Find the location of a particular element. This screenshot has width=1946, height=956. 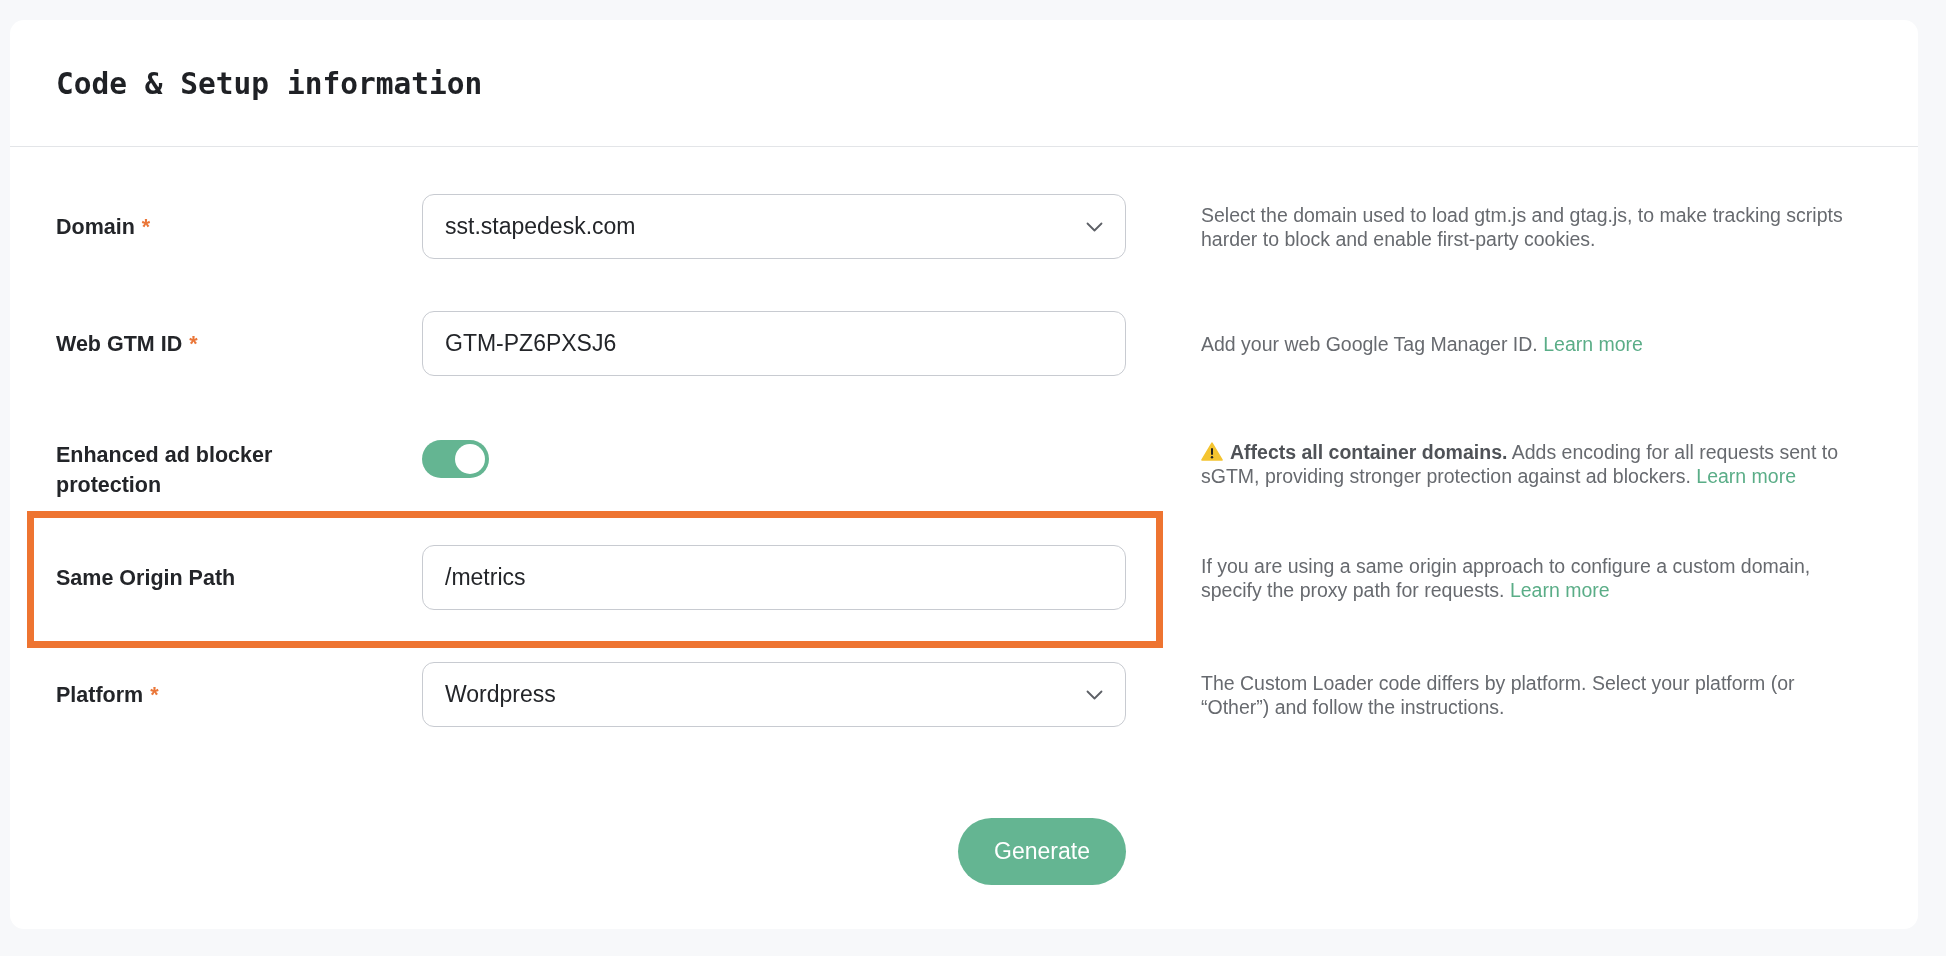

field-description: Add your web Google Tag Manager ID. Learn more is located at coordinates (1422, 343).